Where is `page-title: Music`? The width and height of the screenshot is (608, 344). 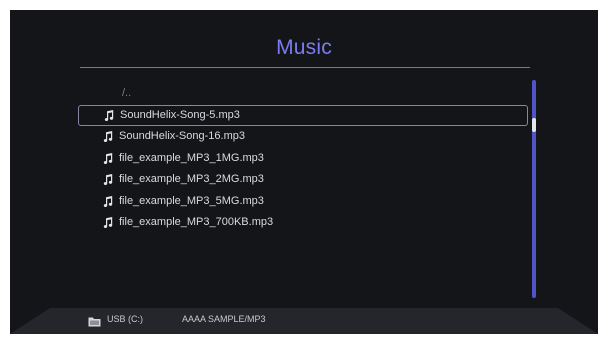 page-title: Music is located at coordinates (304, 47).